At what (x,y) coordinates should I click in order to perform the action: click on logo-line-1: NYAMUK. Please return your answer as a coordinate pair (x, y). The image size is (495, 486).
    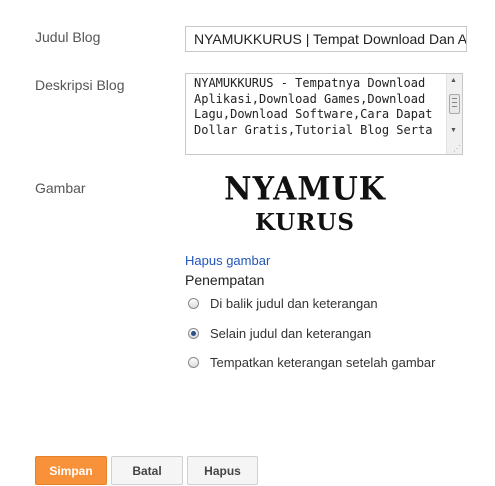
    Looking at the image, I should click on (305, 189).